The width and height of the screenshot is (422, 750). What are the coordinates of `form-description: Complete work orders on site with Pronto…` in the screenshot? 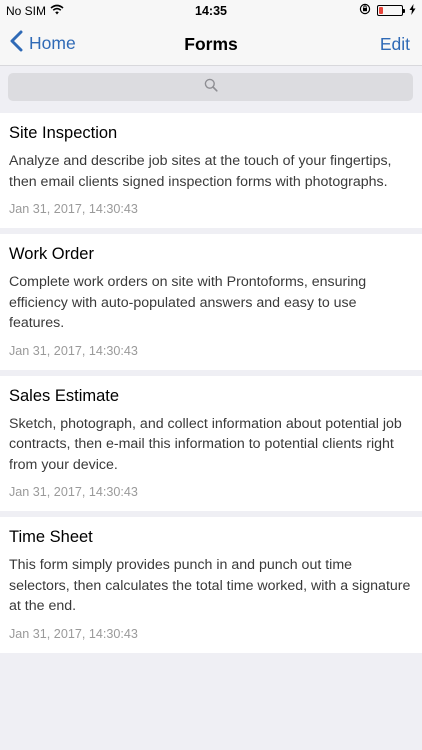 It's located at (188, 302).